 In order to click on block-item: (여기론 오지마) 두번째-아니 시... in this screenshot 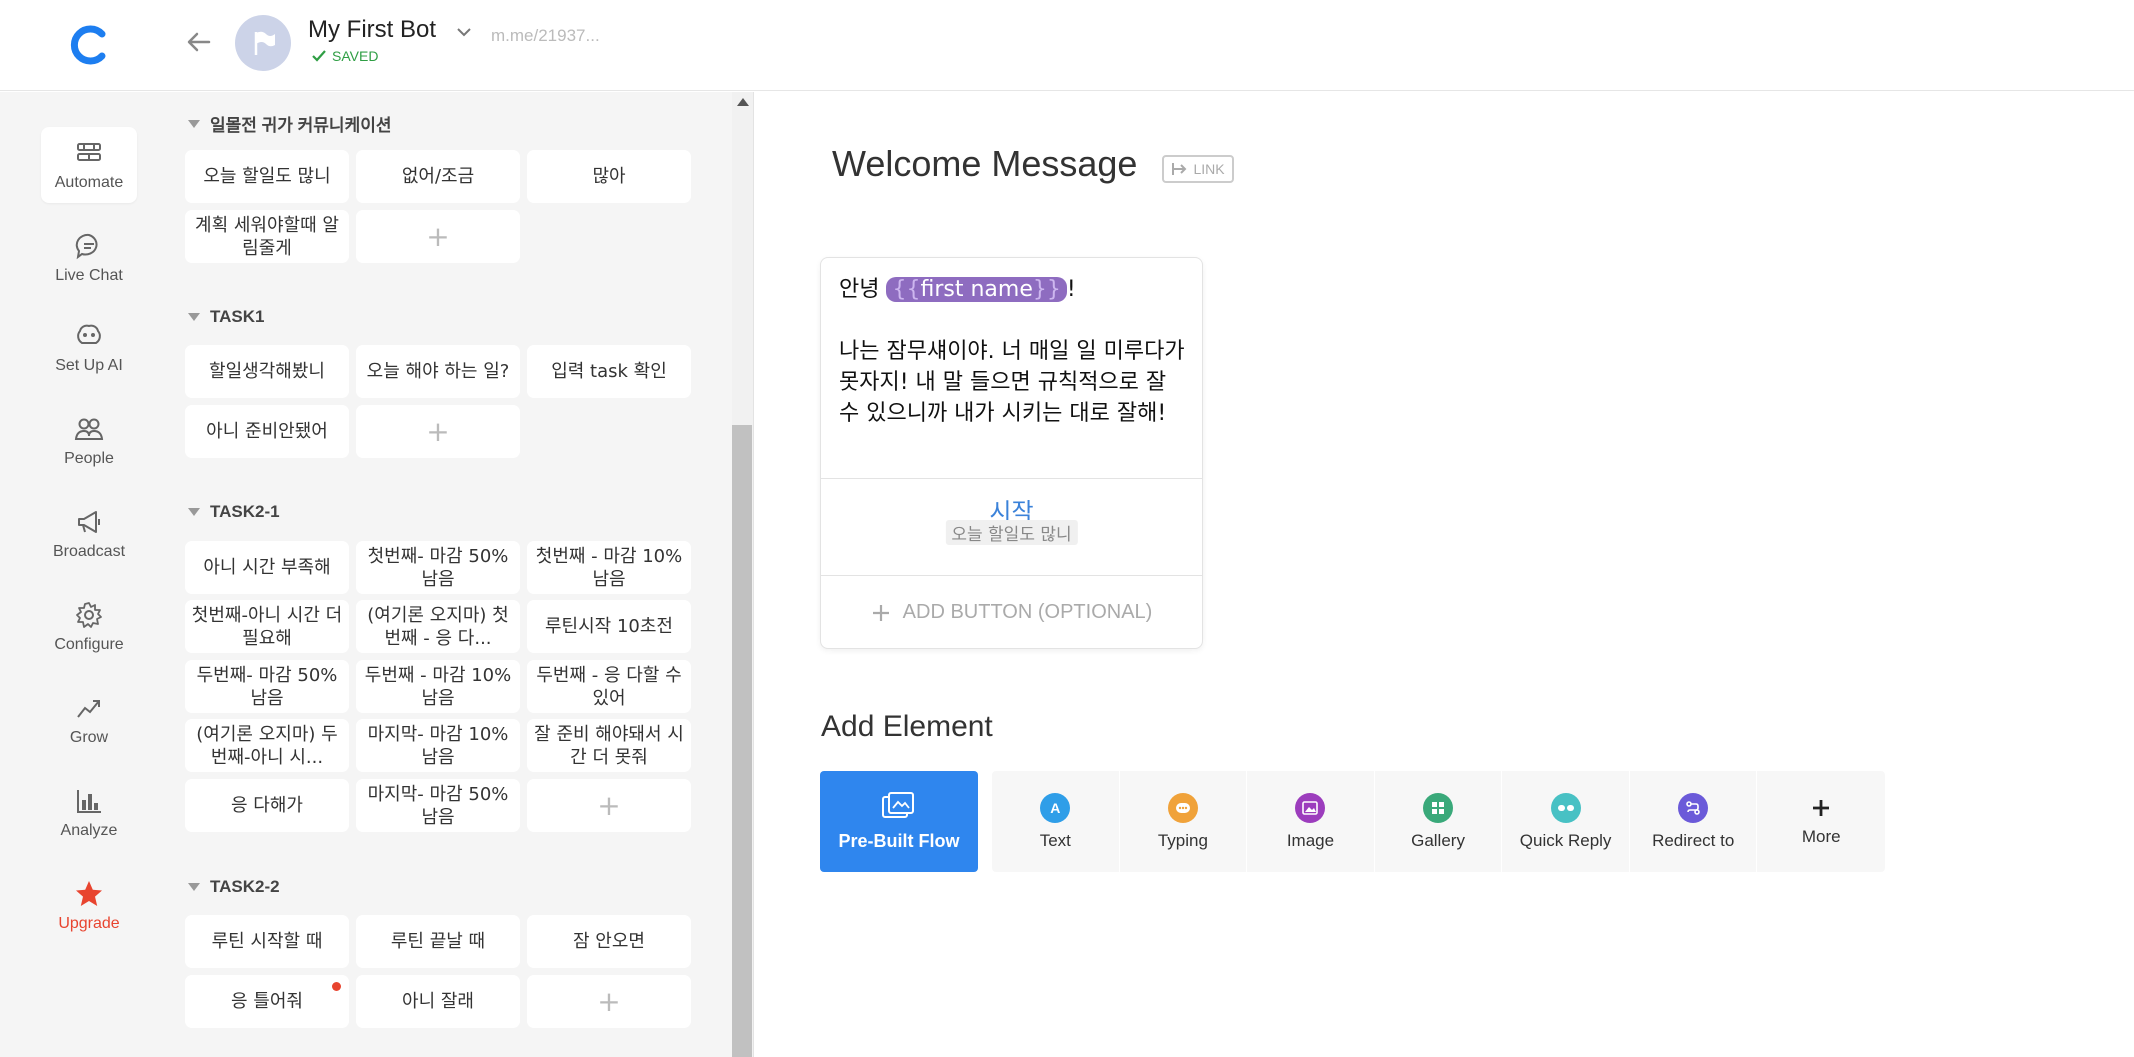, I will do `click(267, 745)`.